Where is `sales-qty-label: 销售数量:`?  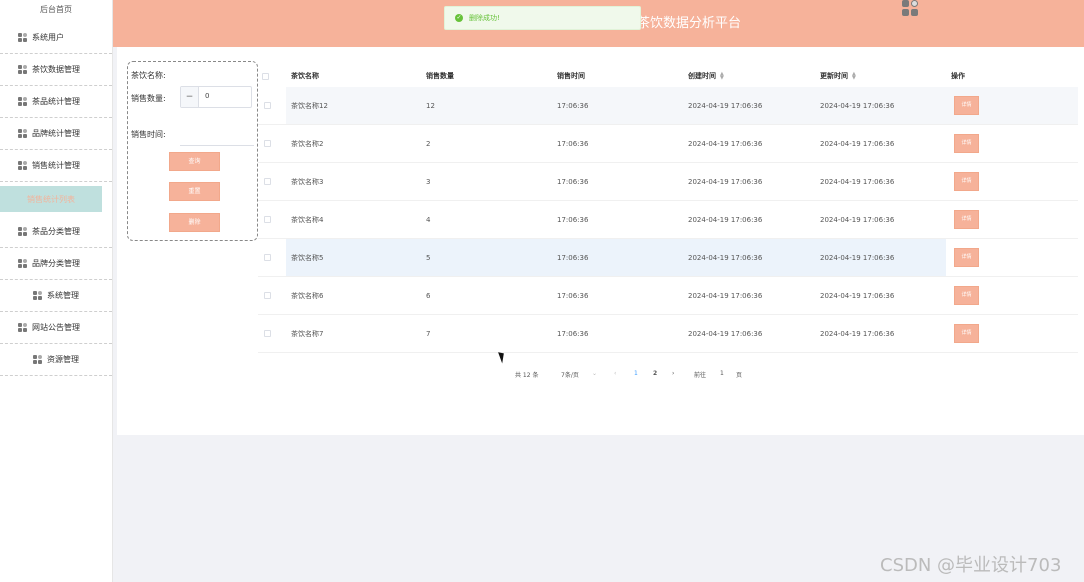
sales-qty-label: 销售数量: is located at coordinates (148, 98).